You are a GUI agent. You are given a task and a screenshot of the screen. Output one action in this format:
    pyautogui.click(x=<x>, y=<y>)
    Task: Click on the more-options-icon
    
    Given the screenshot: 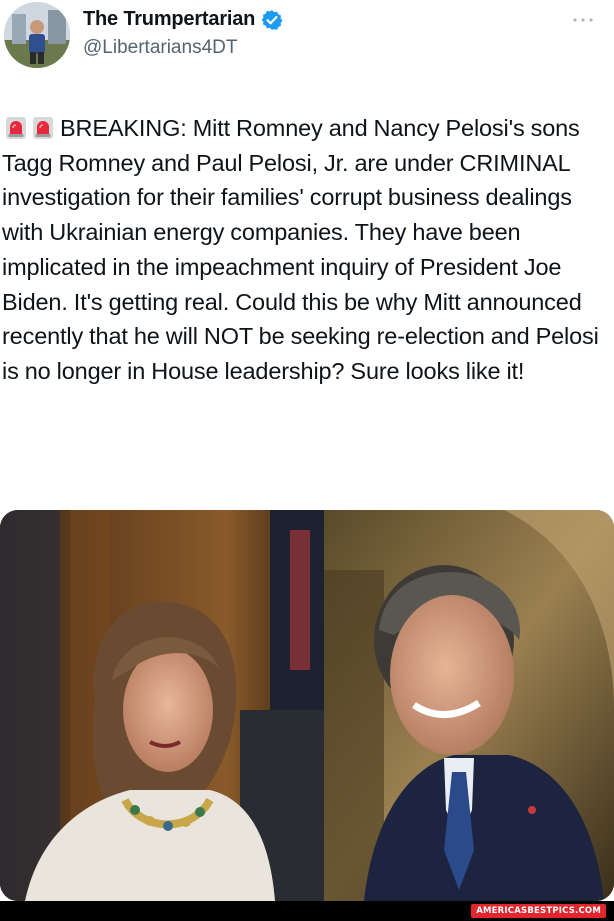 What is the action you would take?
    pyautogui.click(x=583, y=20)
    